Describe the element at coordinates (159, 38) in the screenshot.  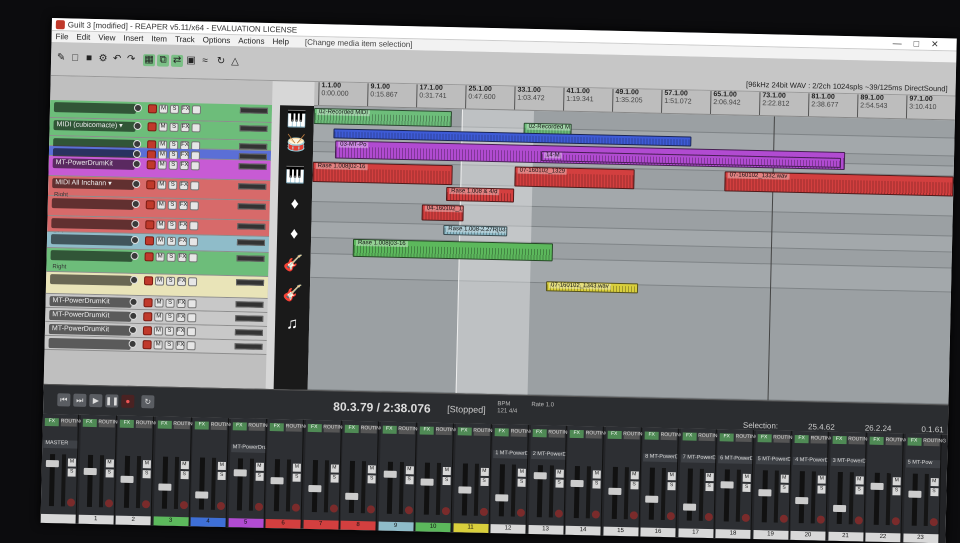
I see `menu-item: Item` at that location.